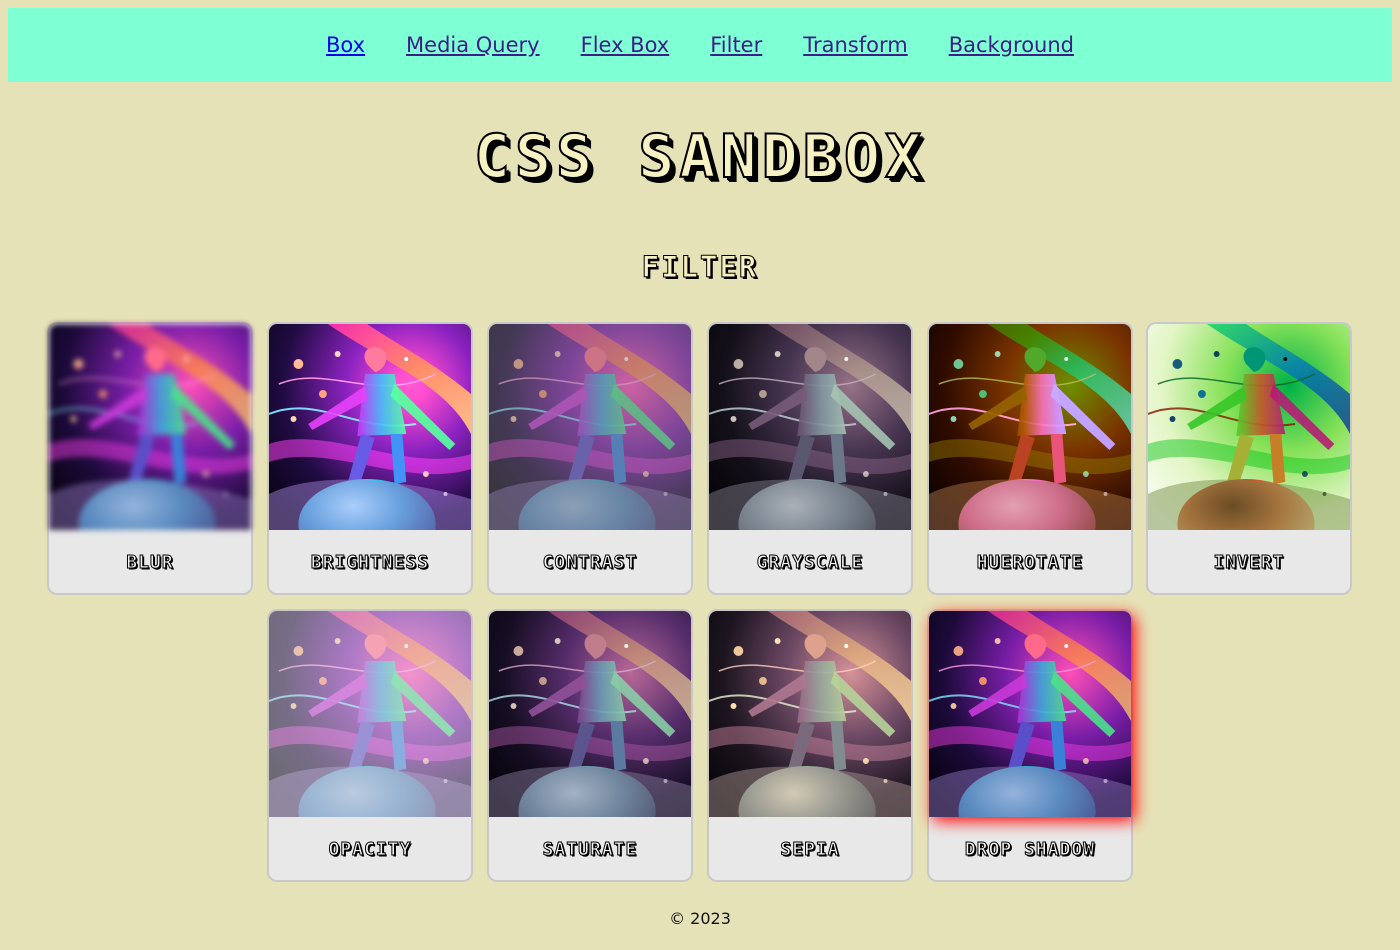  Describe the element at coordinates (810, 563) in the screenshot. I see `card-label: GRAYSCALE` at that location.